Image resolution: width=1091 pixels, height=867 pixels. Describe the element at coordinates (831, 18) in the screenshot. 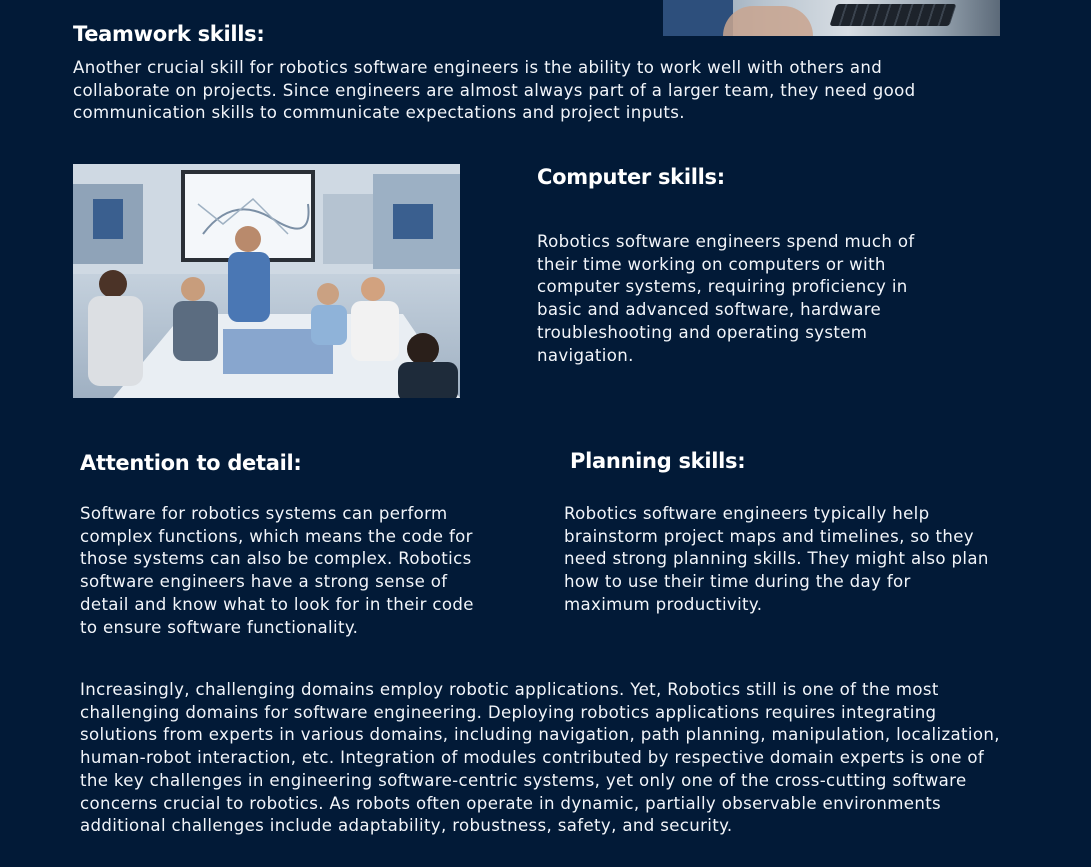

I see `laptop-photo` at that location.